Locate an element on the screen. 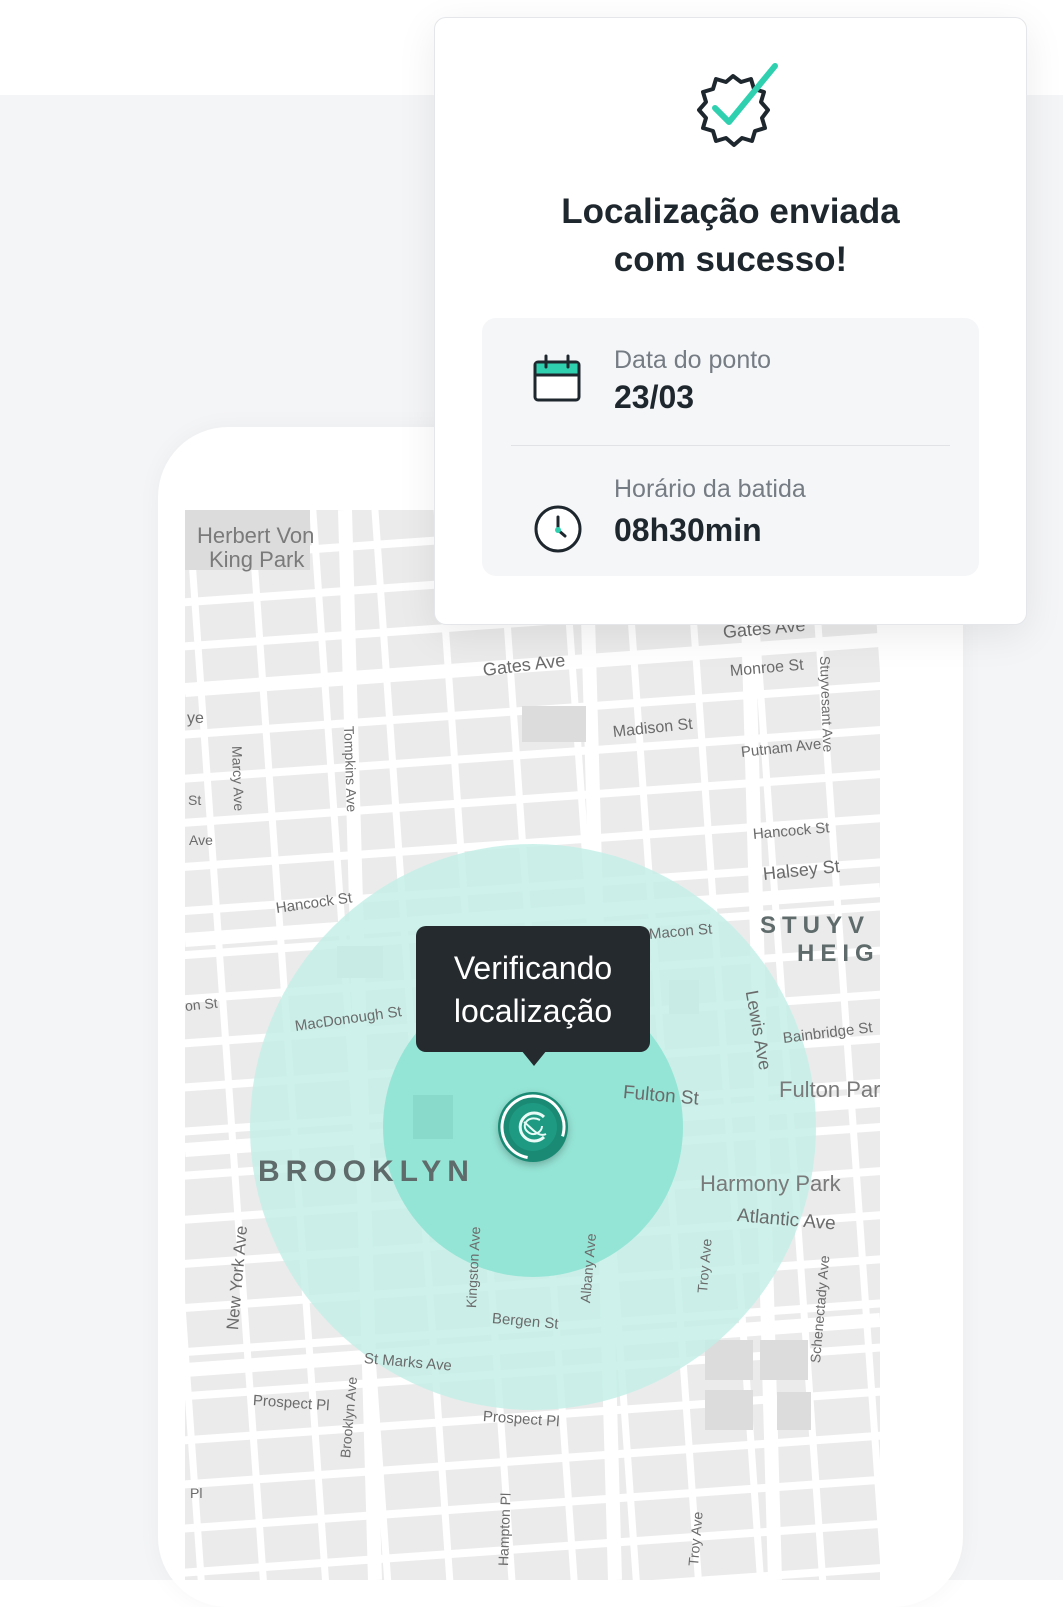 This screenshot has height=1607, width=1063. date-label: Data do ponto is located at coordinates (693, 360).